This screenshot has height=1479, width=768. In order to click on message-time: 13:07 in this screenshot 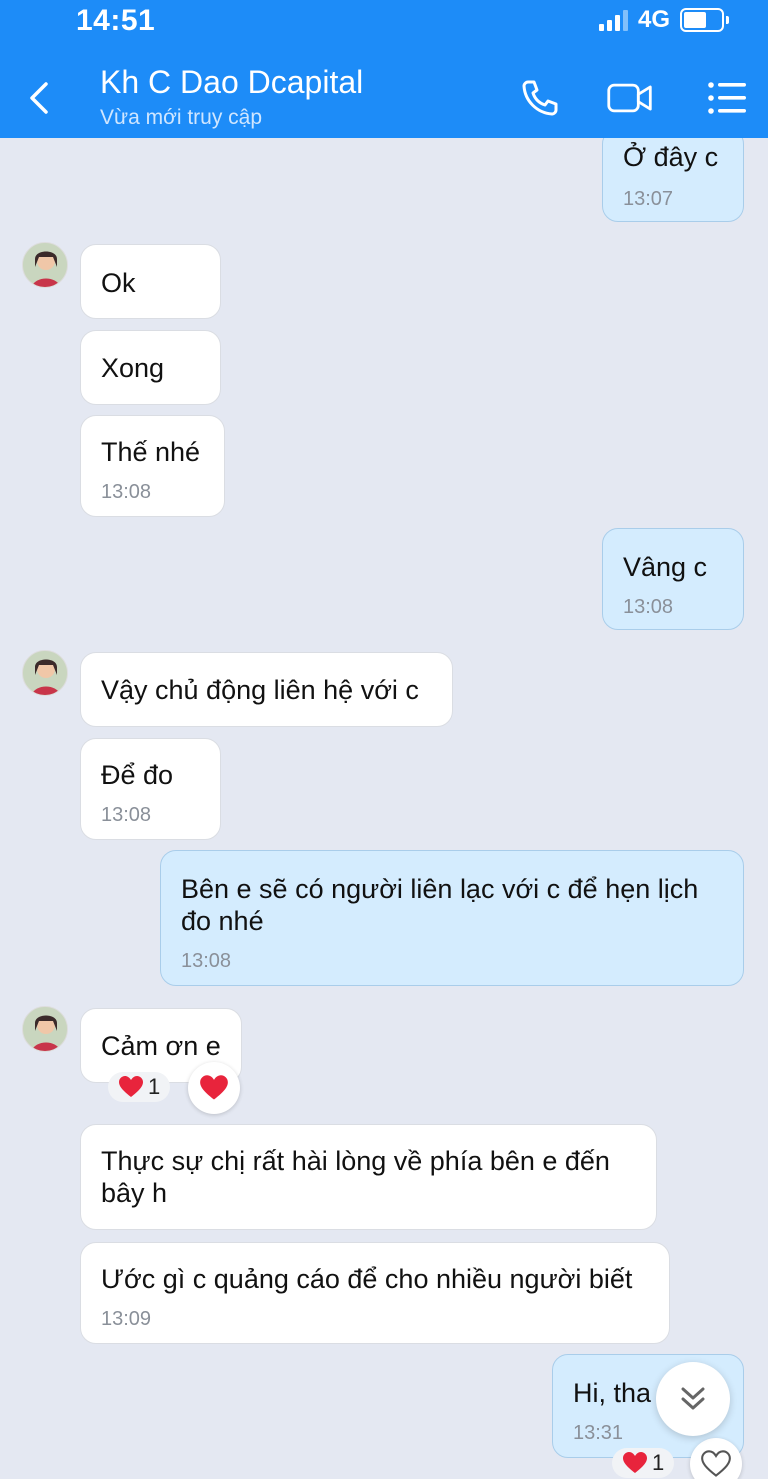, I will do `click(648, 199)`.